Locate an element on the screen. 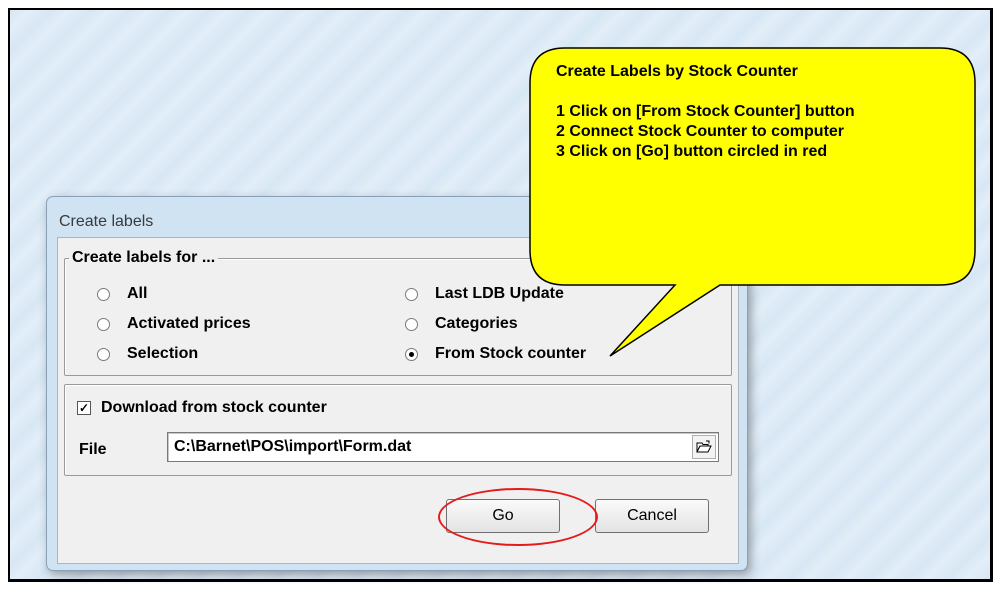 This screenshot has height=593, width=1000. callout-step-1: 1 Click on [From Stock Counter] button is located at coordinates (705, 111).